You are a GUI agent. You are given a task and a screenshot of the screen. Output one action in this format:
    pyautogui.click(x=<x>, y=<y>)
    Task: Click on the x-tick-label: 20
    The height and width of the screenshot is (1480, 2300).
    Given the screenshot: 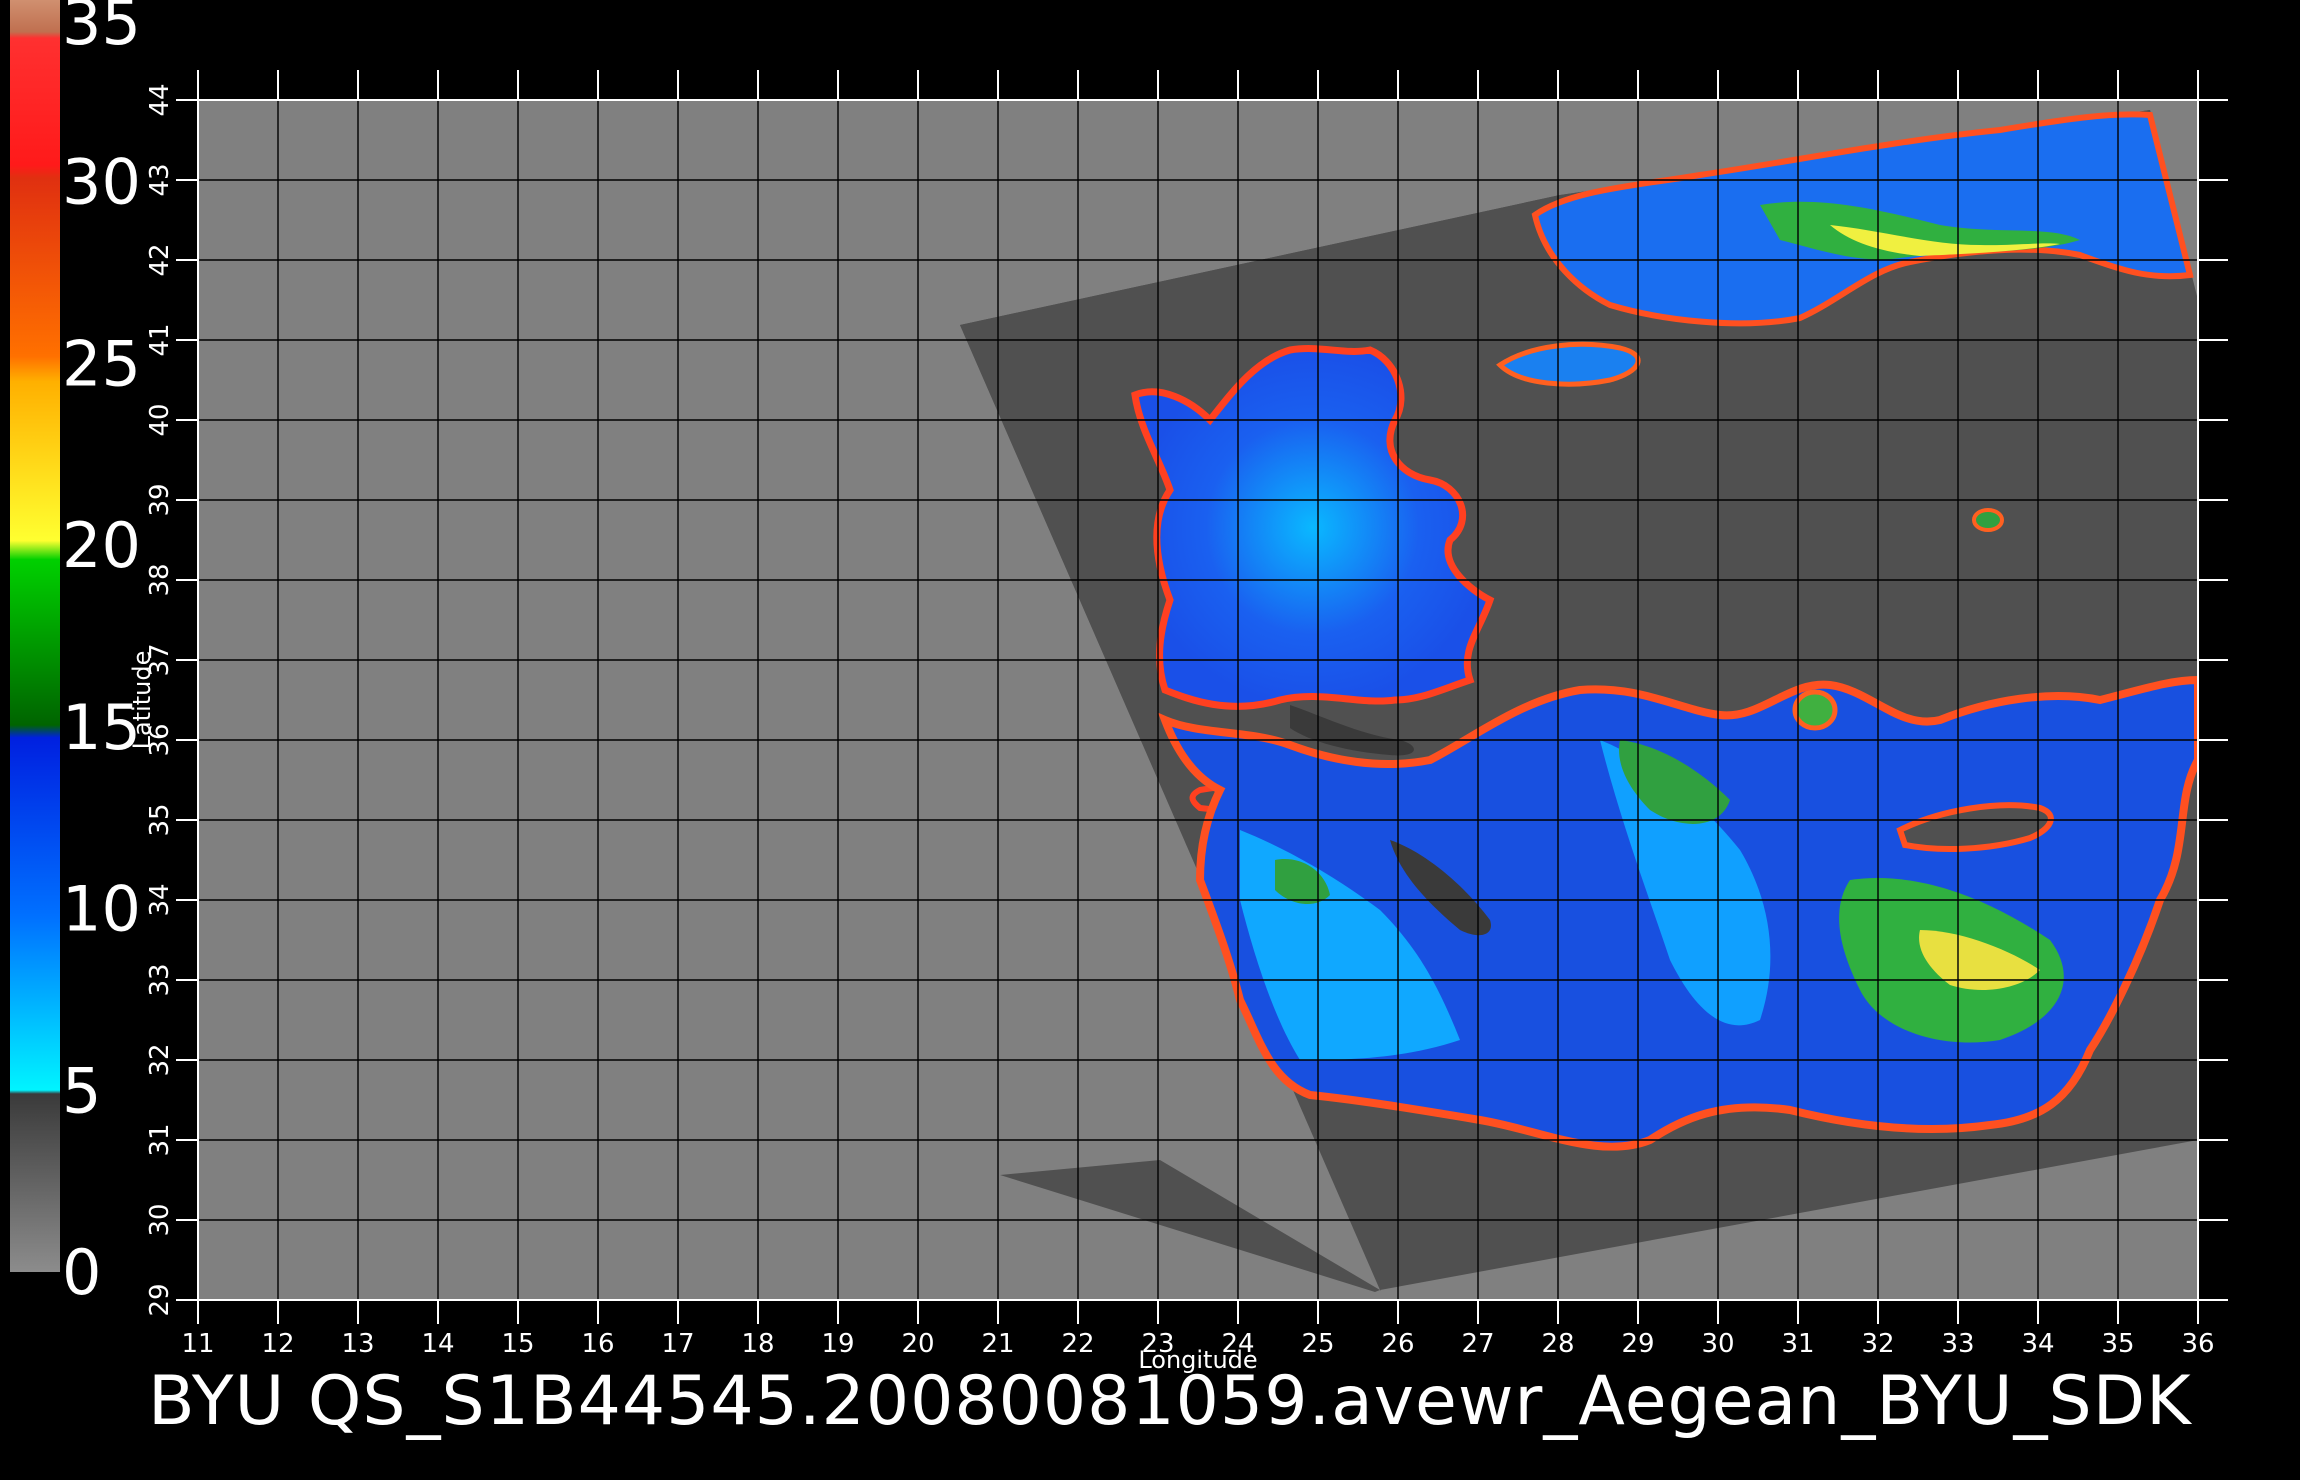 What is the action you would take?
    pyautogui.click(x=917, y=1344)
    